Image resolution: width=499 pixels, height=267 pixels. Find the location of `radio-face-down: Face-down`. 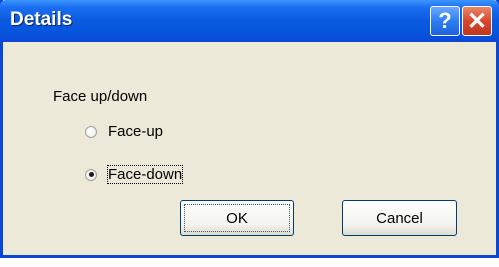

radio-face-down: Face-down is located at coordinates (134, 174).